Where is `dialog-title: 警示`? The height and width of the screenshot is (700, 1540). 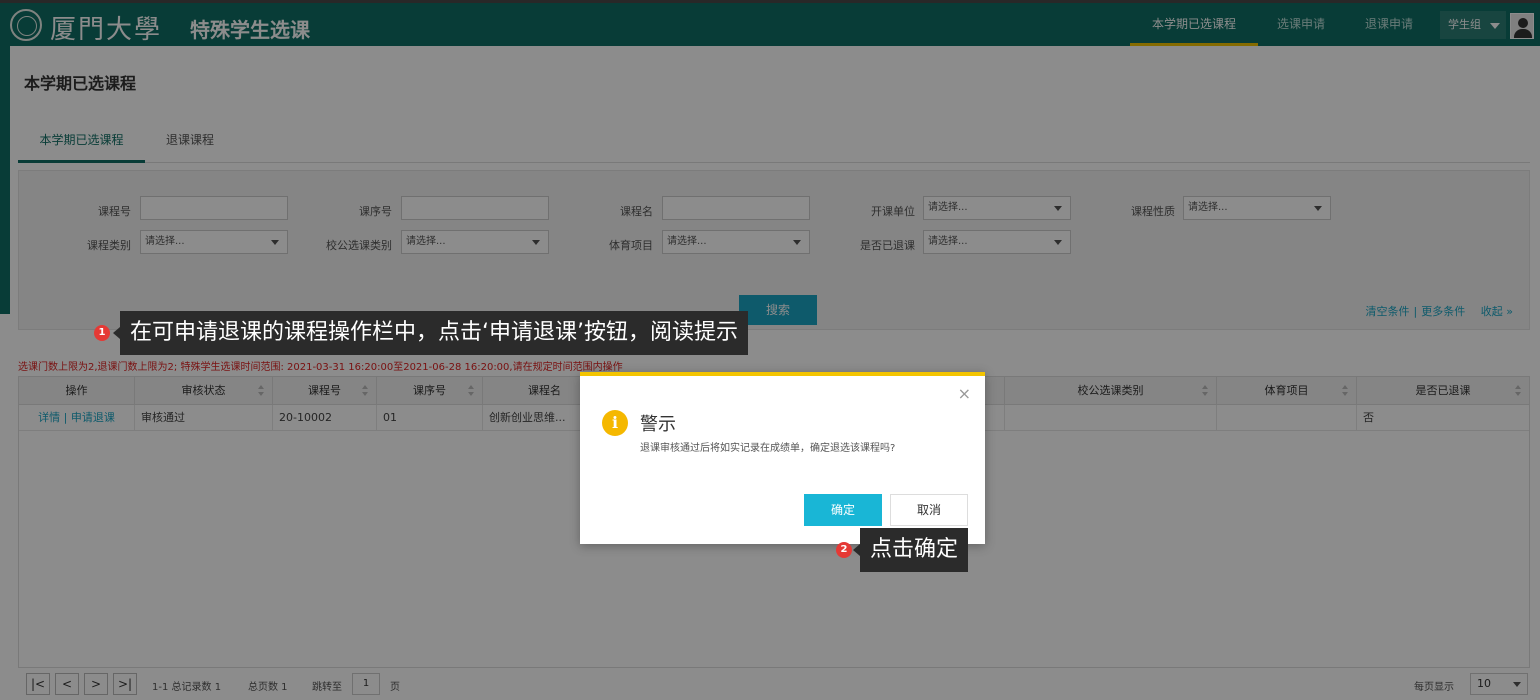 dialog-title: 警示 is located at coordinates (658, 424).